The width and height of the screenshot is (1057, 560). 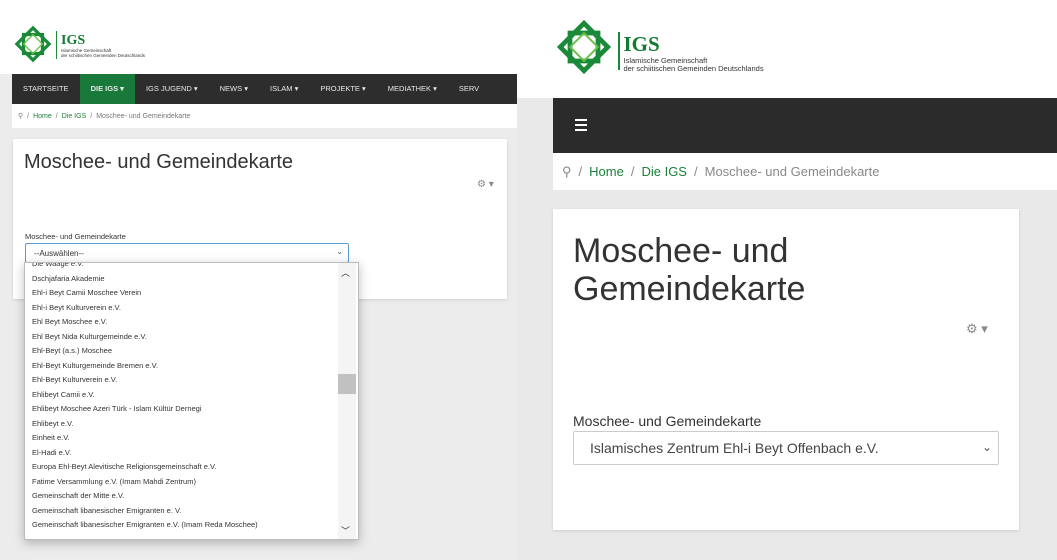 I want to click on dropdown-option: Ehlibeyt Camii e.V., so click(x=182, y=395).